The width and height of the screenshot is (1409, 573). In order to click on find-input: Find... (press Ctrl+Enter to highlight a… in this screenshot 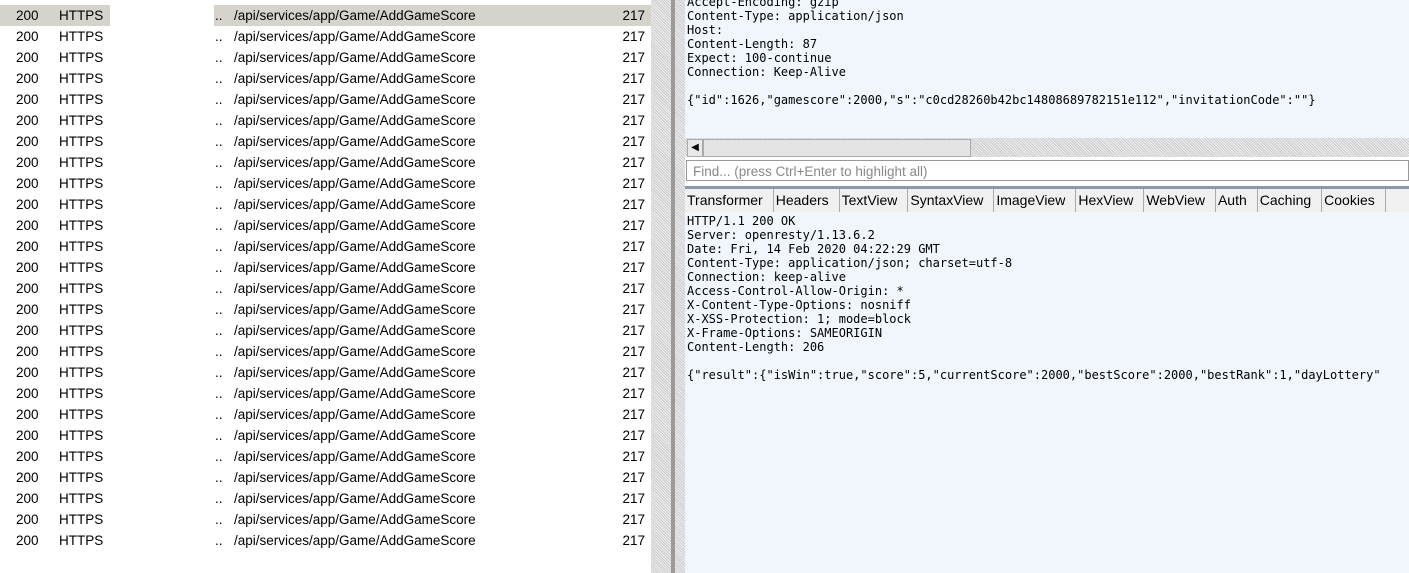, I will do `click(1047, 170)`.